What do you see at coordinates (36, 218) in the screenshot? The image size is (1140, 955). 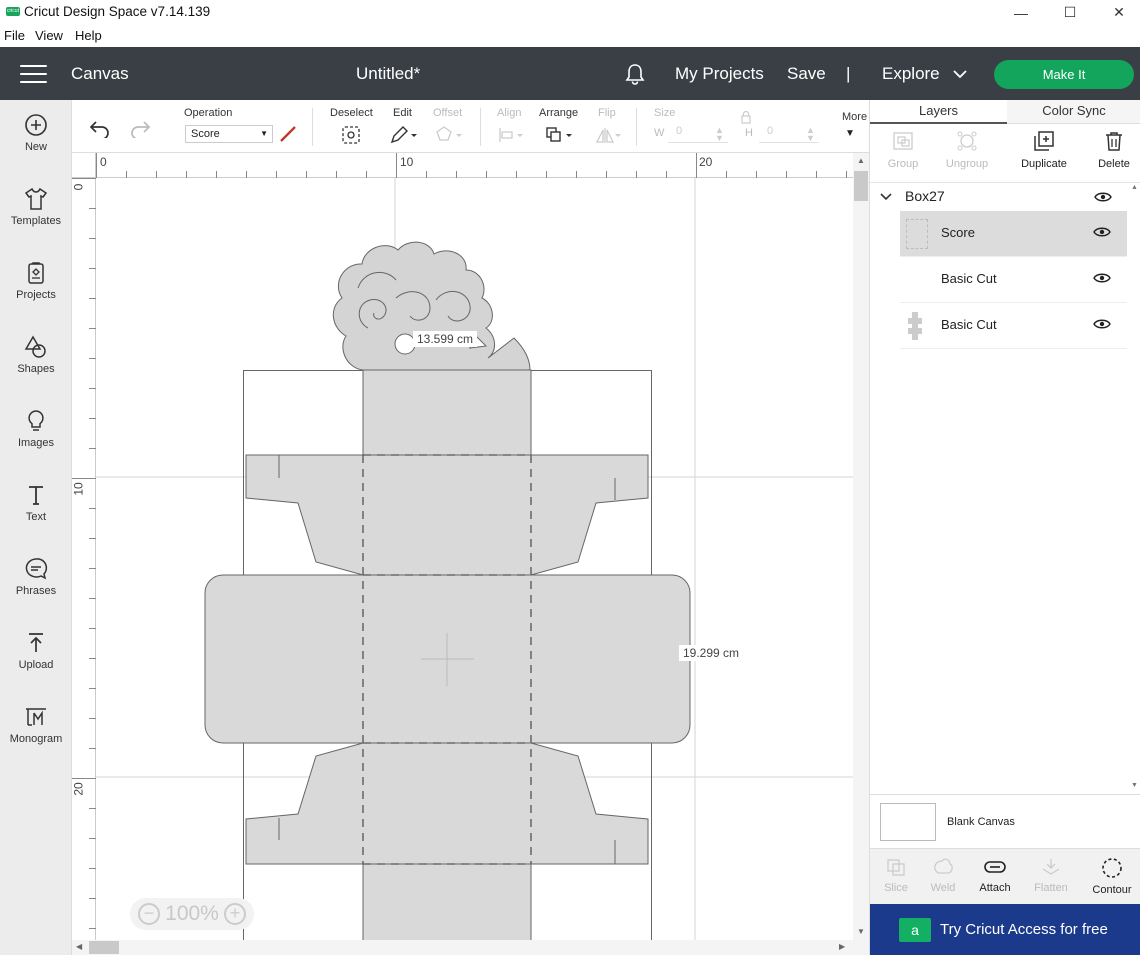 I see `sidebar-item-templates: Templates` at bounding box center [36, 218].